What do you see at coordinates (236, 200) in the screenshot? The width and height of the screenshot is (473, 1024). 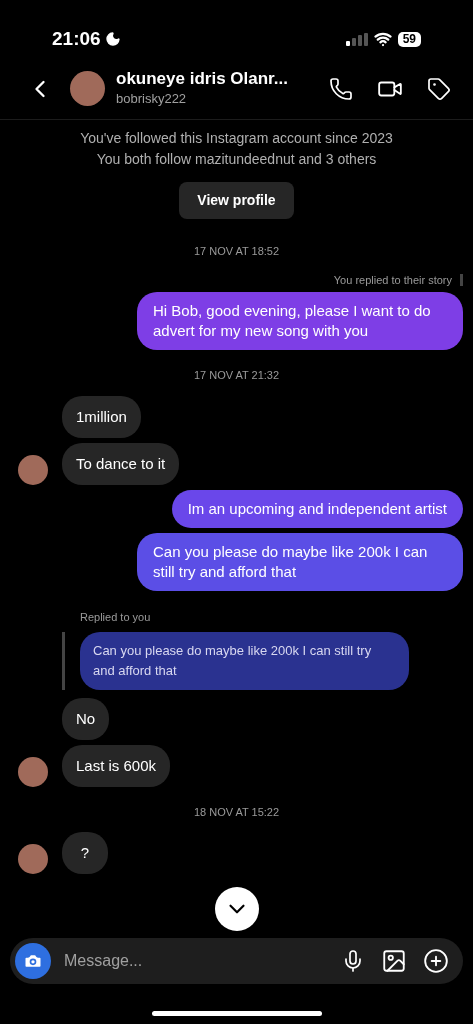 I see `view-profile-button: View profile` at bounding box center [236, 200].